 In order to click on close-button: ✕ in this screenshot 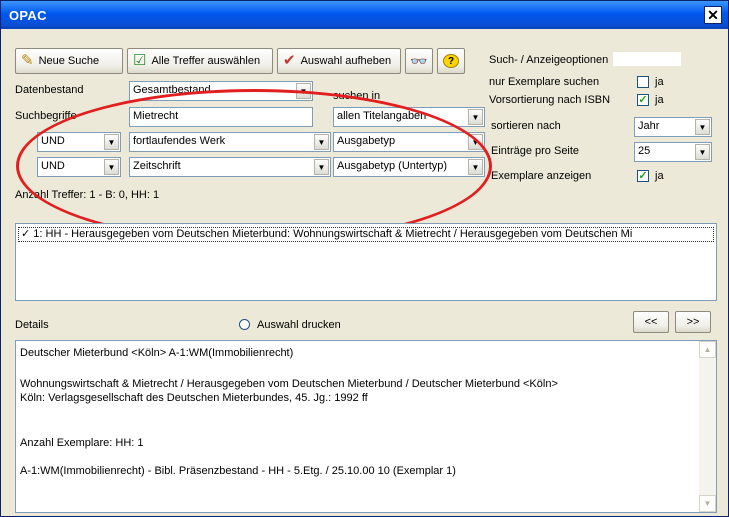, I will do `click(713, 15)`.